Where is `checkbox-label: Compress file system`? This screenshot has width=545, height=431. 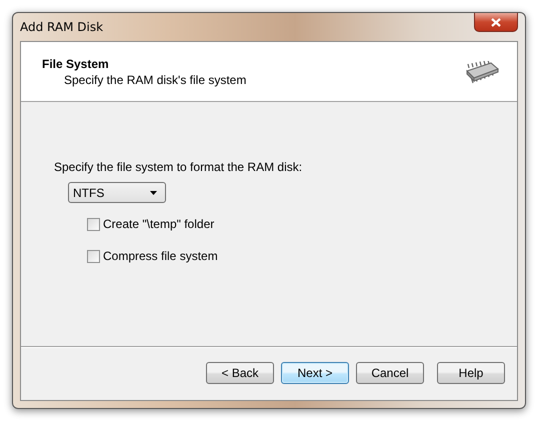 checkbox-label: Compress file system is located at coordinates (160, 256).